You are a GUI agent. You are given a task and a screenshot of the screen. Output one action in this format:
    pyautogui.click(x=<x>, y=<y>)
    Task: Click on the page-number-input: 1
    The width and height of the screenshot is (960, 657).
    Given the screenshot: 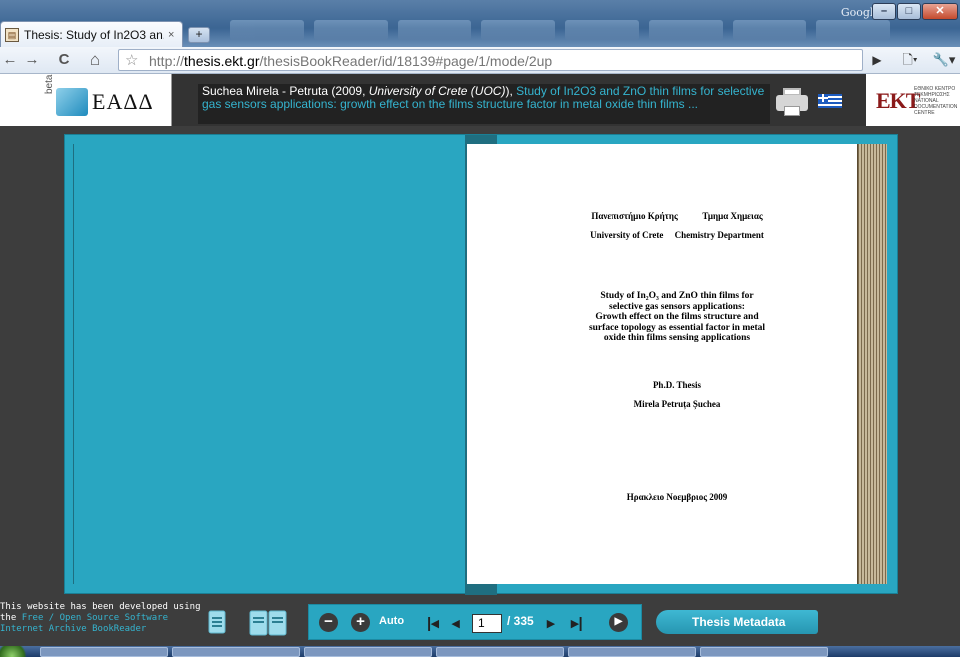 What is the action you would take?
    pyautogui.click(x=487, y=623)
    